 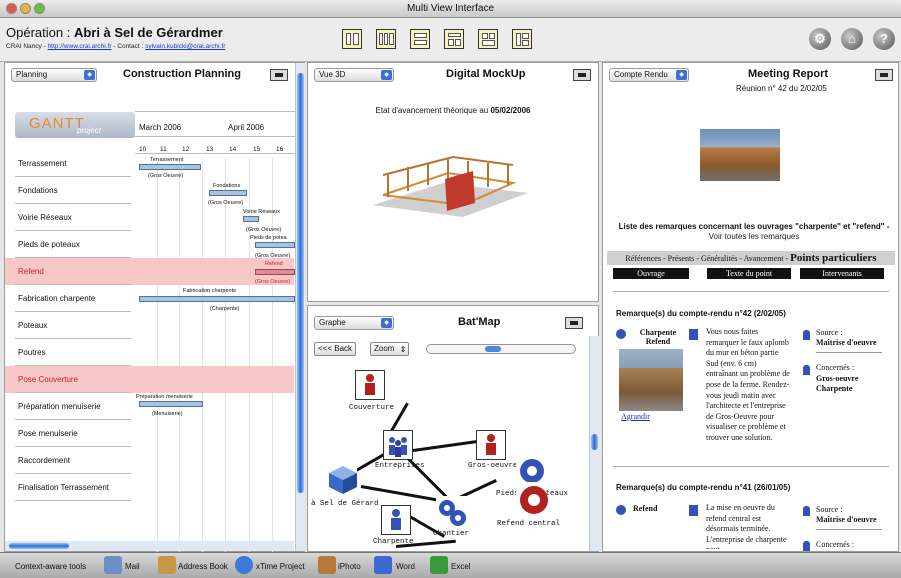 What do you see at coordinates (39, 8) in the screenshot?
I see `zoom-window-button` at bounding box center [39, 8].